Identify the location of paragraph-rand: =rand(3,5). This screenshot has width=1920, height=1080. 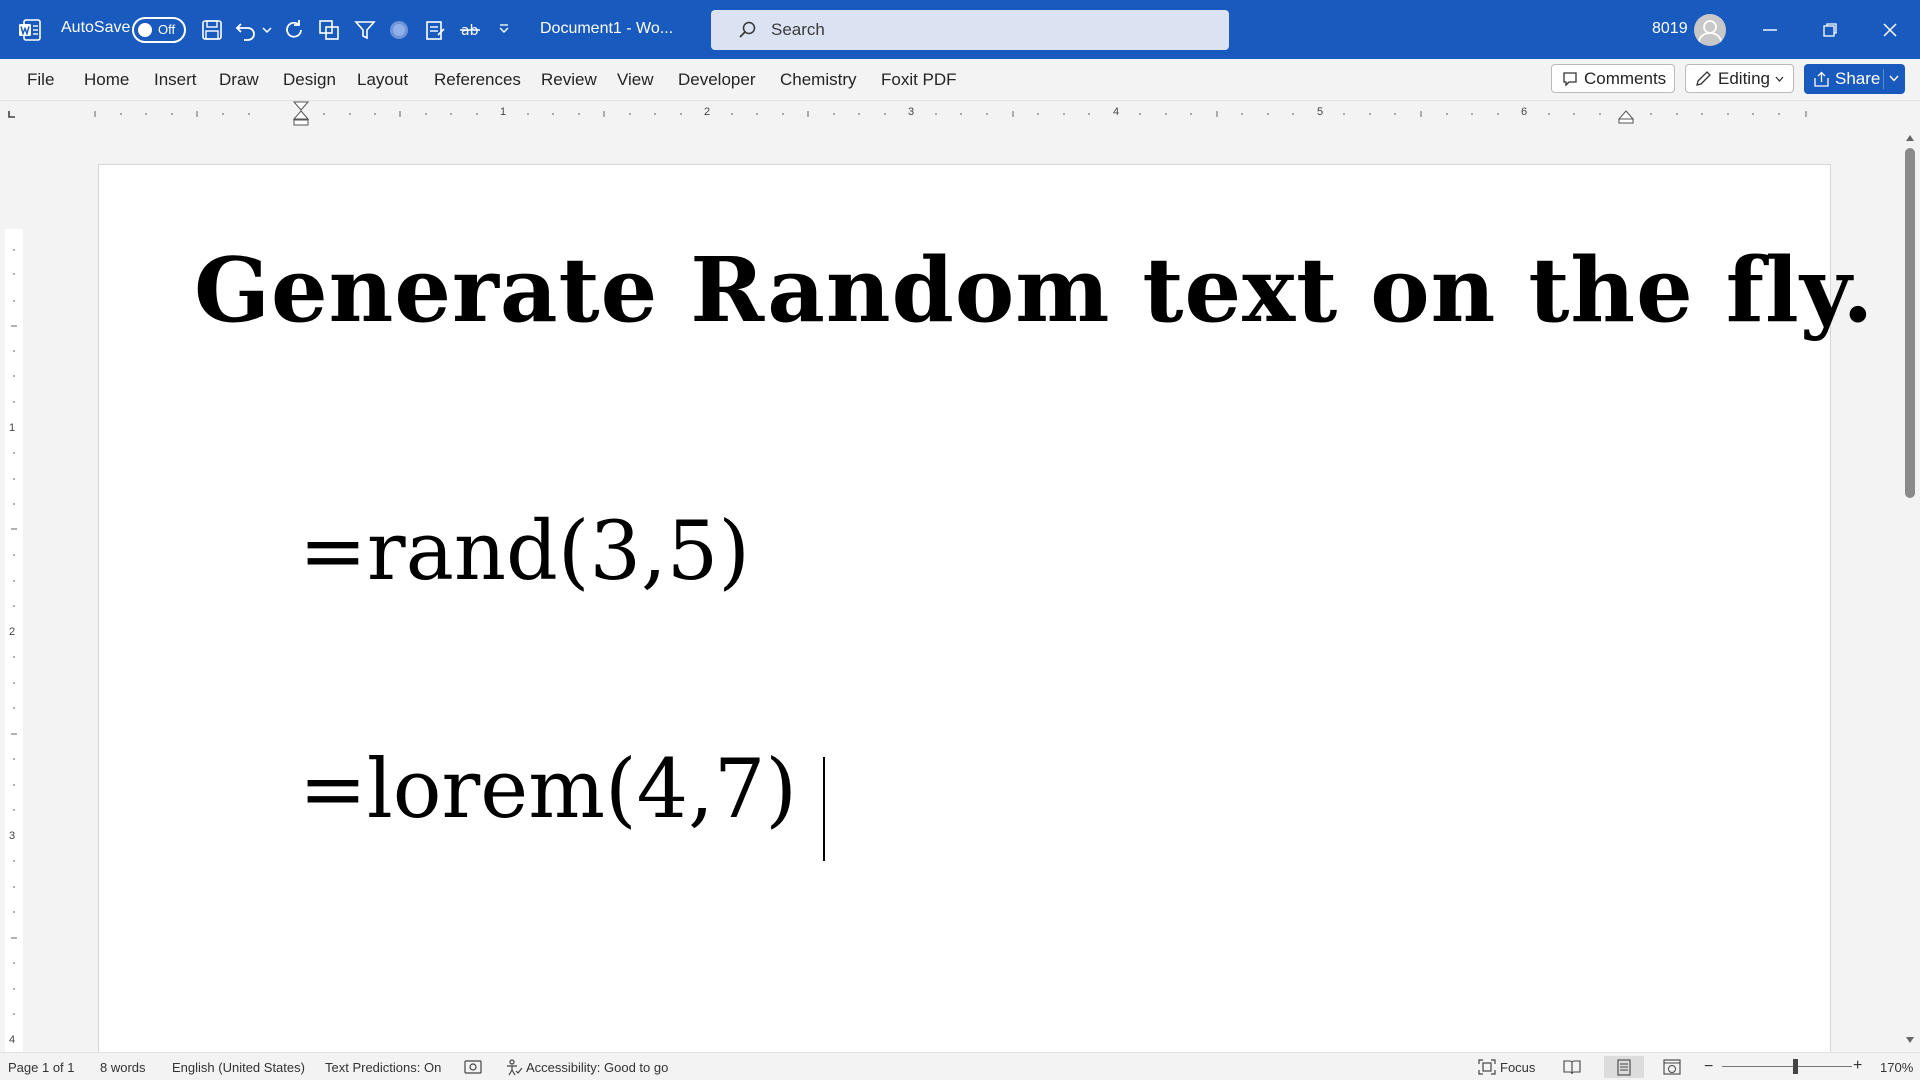
(524, 552).